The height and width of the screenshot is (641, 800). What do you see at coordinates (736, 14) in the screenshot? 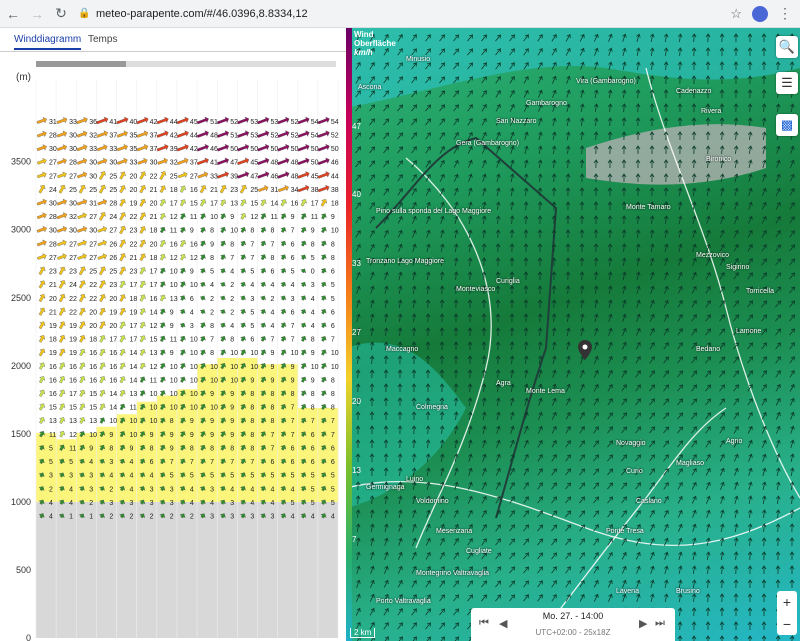
I see `bookmark-star-icon: ☆` at bounding box center [736, 14].